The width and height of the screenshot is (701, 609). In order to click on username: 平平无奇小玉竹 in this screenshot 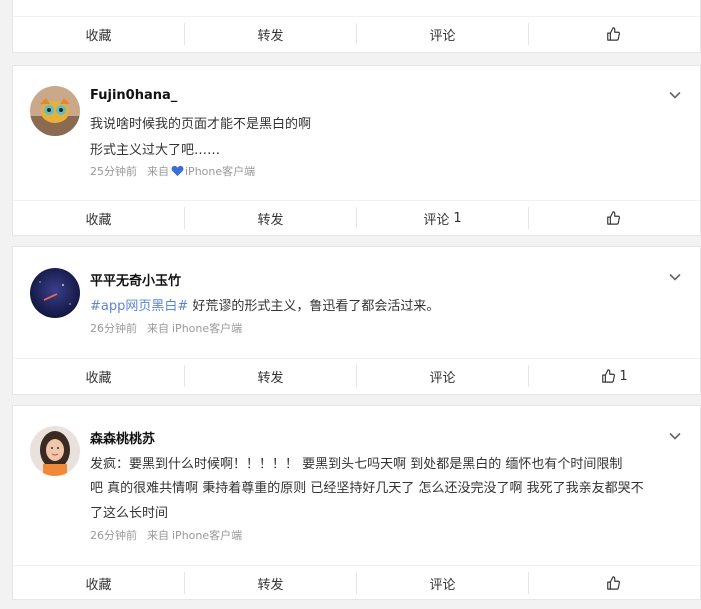, I will do `click(135, 279)`.